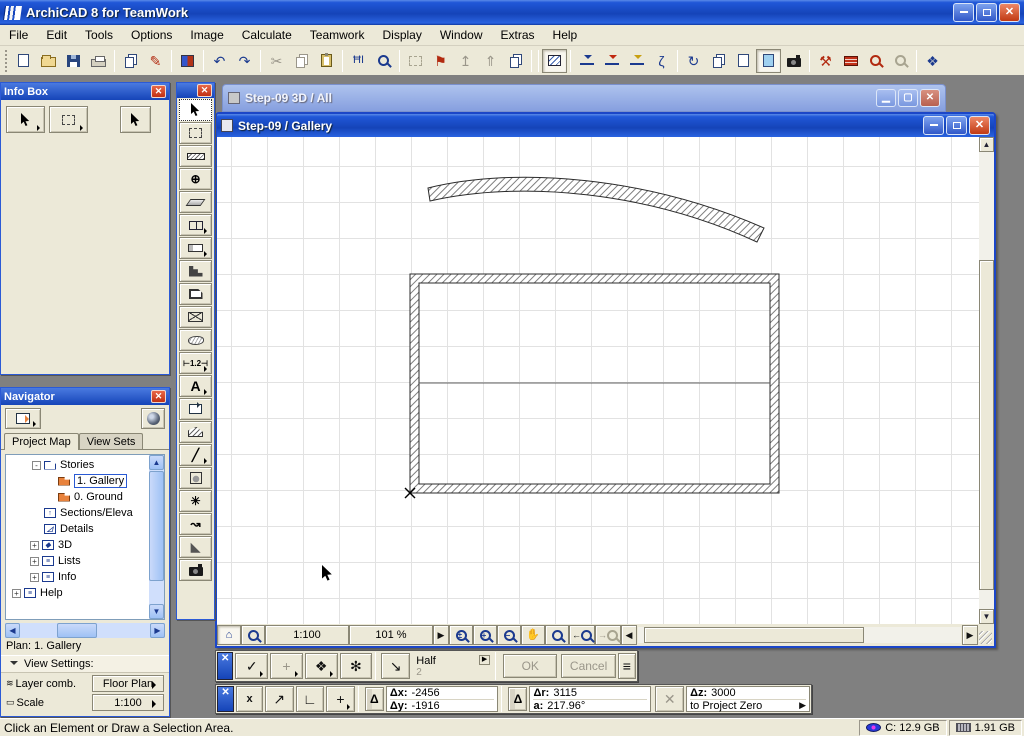  Describe the element at coordinates (754, 635) in the screenshot. I see `horizontal-scroll-thumb` at that location.